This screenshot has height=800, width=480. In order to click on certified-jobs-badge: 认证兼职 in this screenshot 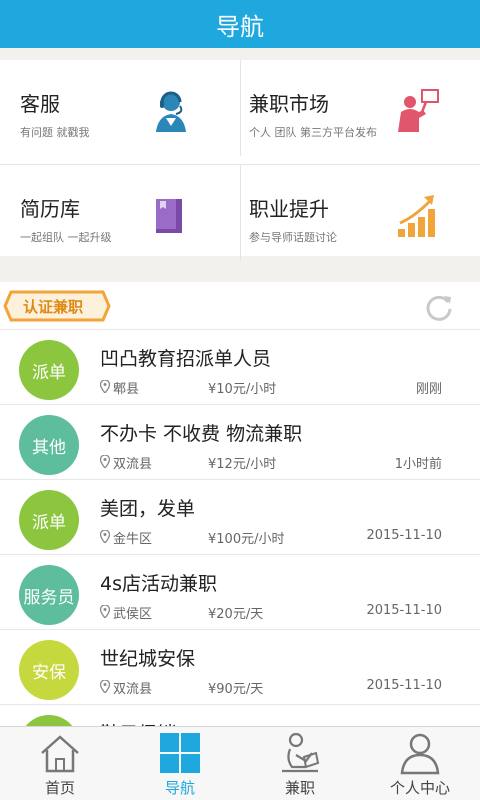, I will do `click(57, 306)`.